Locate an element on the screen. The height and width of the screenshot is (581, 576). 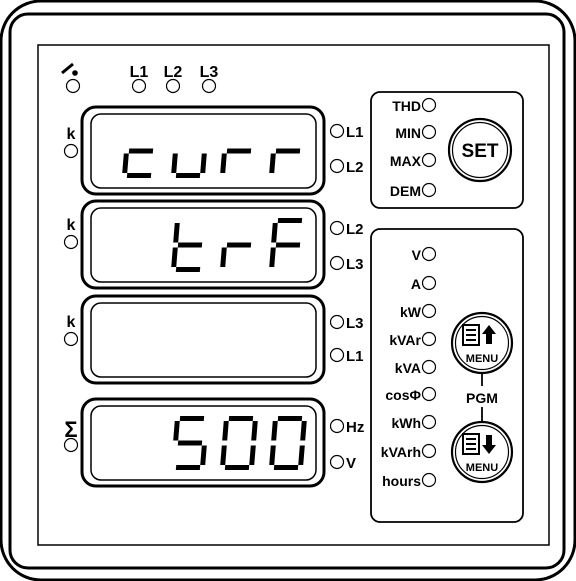
max-led is located at coordinates (429, 160).